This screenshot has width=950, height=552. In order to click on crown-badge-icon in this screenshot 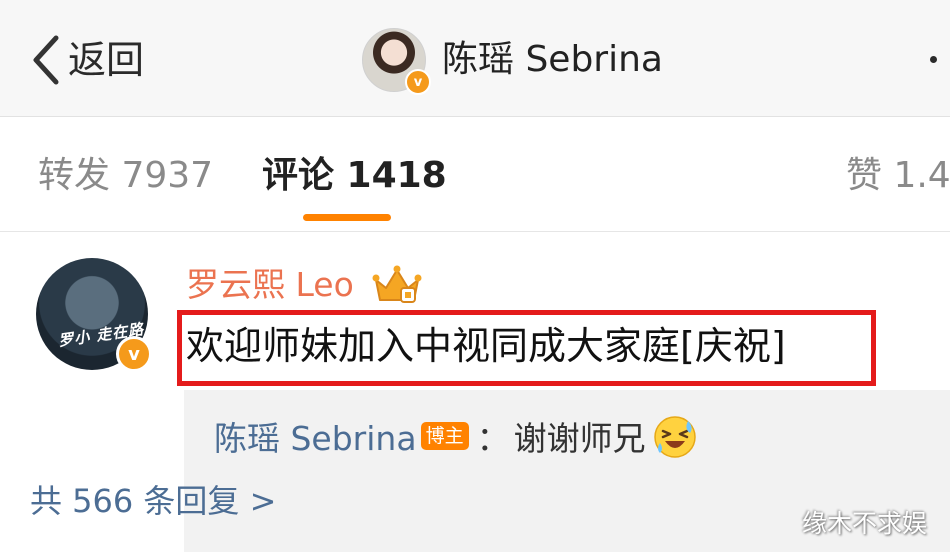, I will do `click(397, 284)`.